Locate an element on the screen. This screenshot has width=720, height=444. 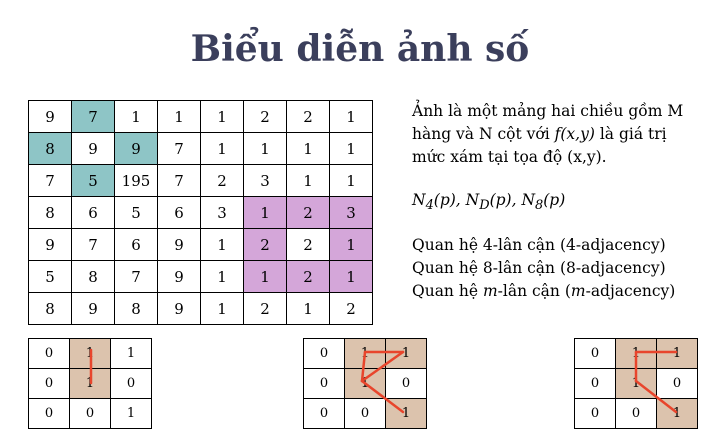
nd-symbol: N is located at coordinates (472, 200).